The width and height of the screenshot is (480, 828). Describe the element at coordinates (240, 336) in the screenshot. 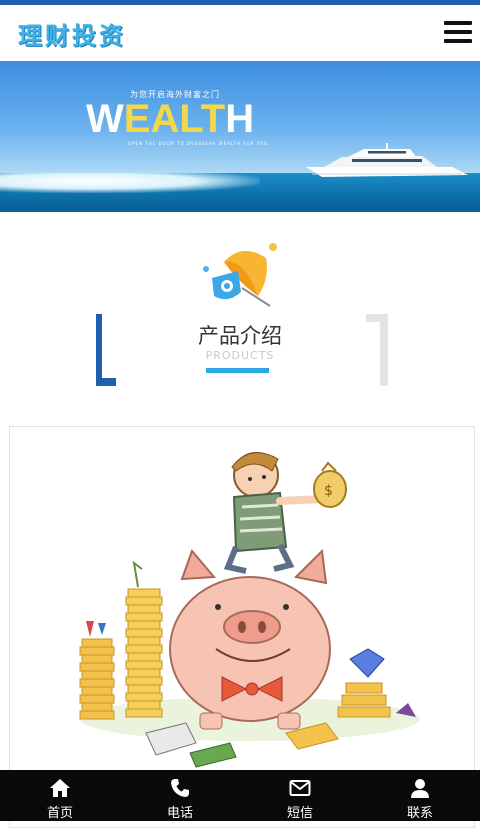

I see `section-title: 产品介绍` at that location.